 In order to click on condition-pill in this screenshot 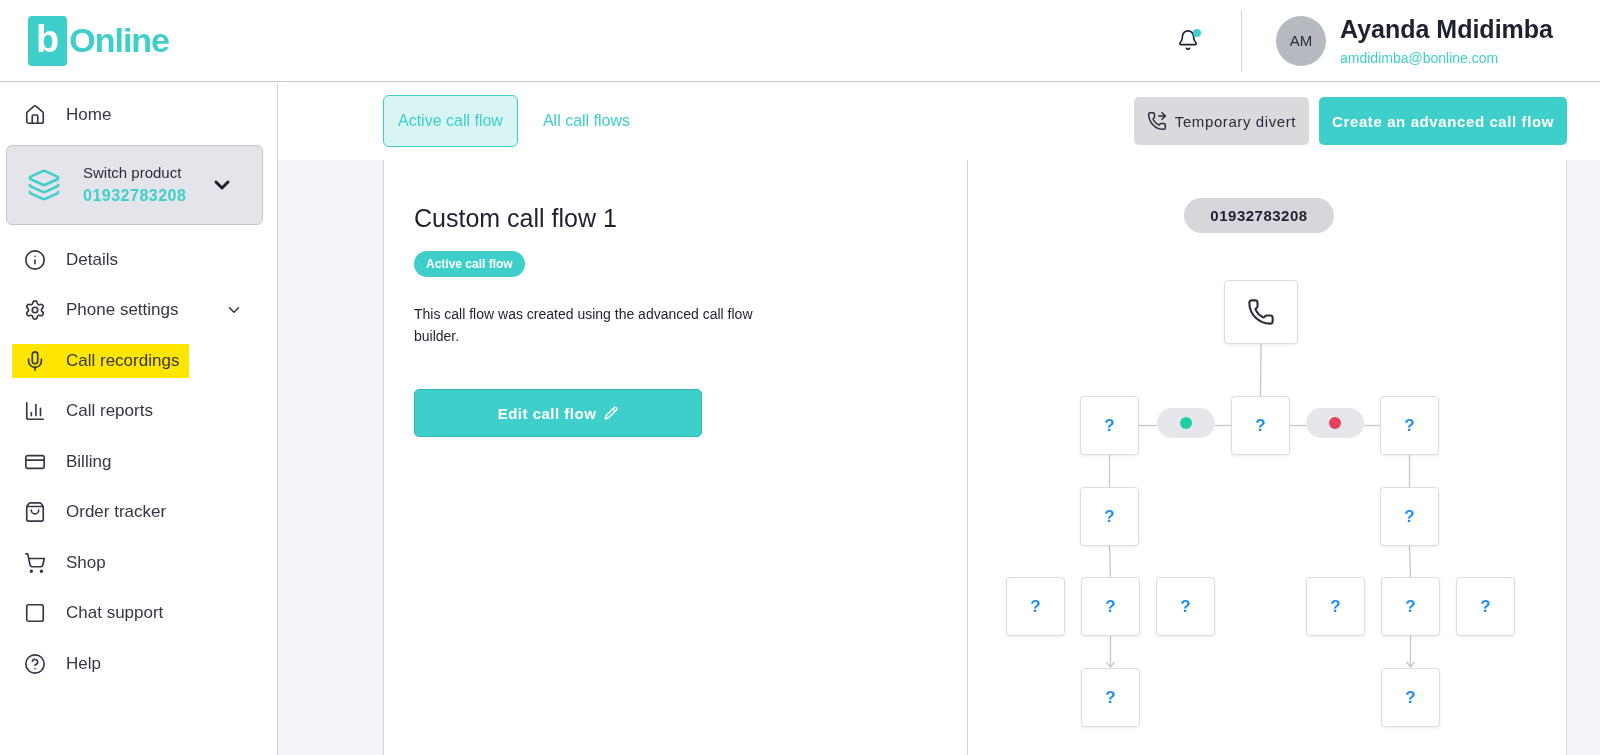, I will do `click(1335, 423)`.